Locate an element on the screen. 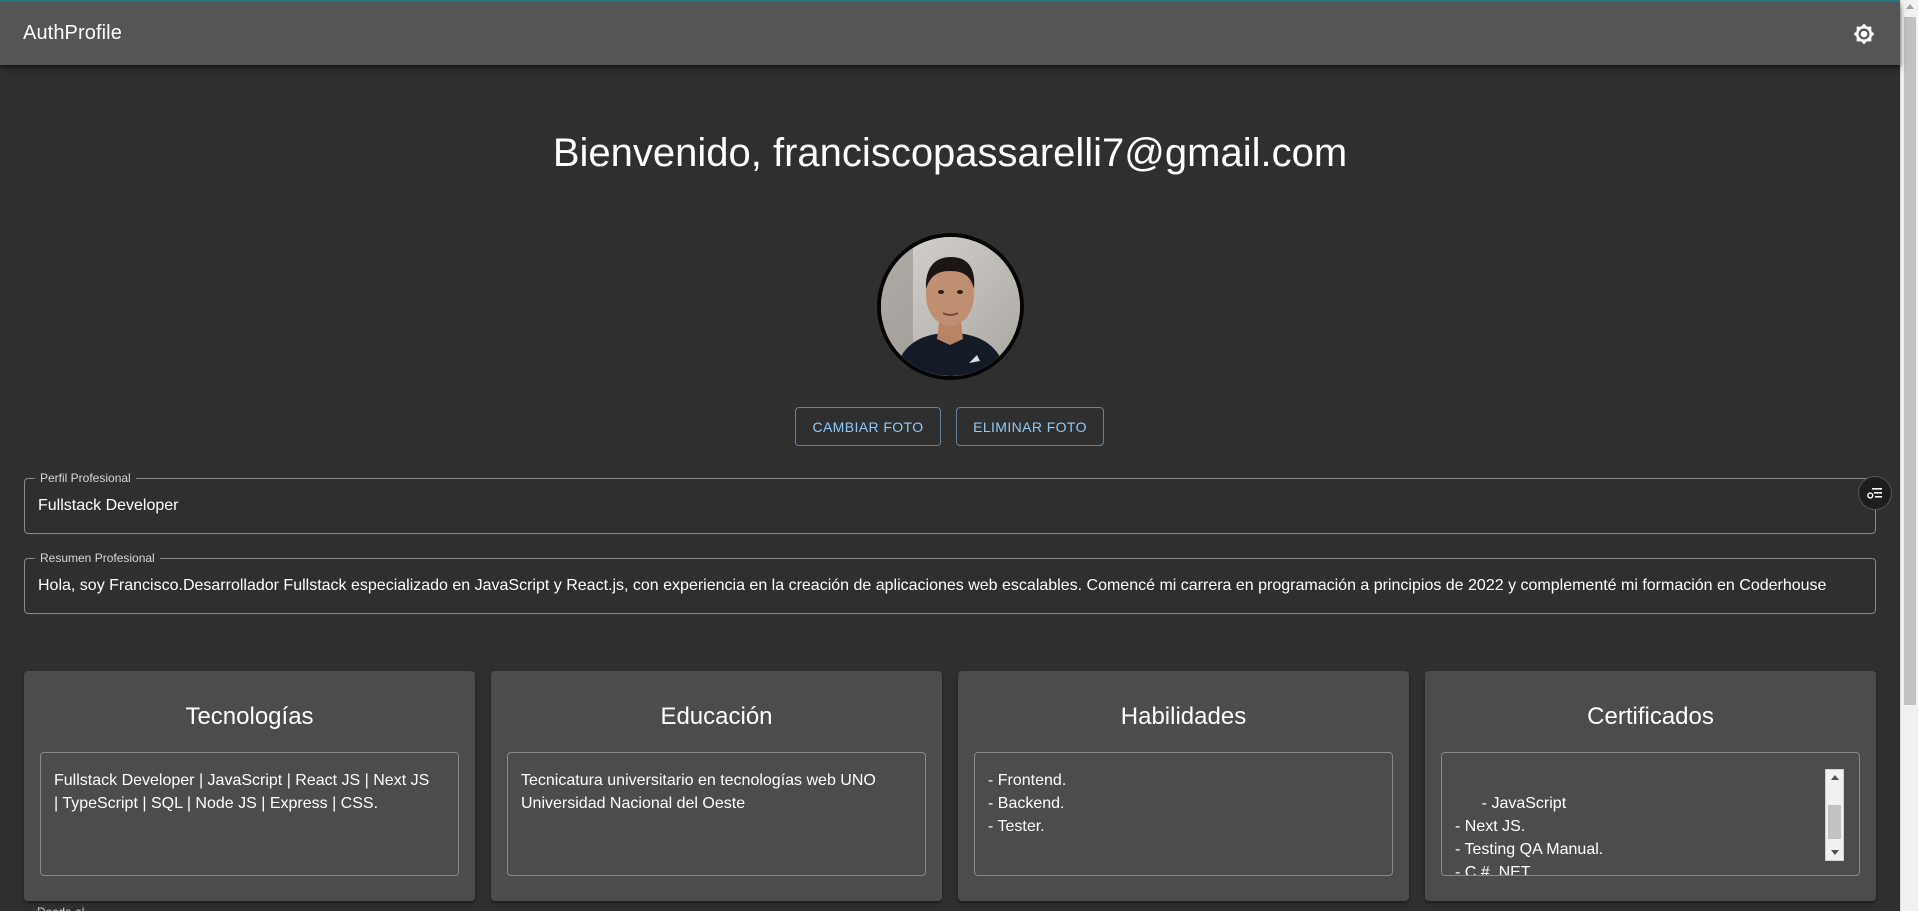 The height and width of the screenshot is (911, 1918). delete-photo-button: ELIMINAR FOTO is located at coordinates (1030, 426).